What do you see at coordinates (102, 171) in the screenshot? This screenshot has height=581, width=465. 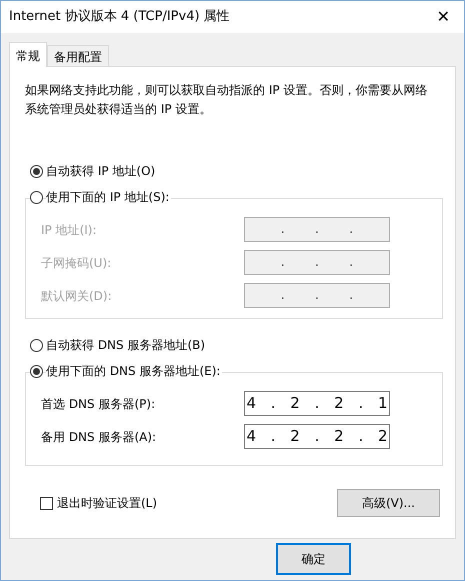 I see `radio-label: 自动获得 IP 地址(O)` at bounding box center [102, 171].